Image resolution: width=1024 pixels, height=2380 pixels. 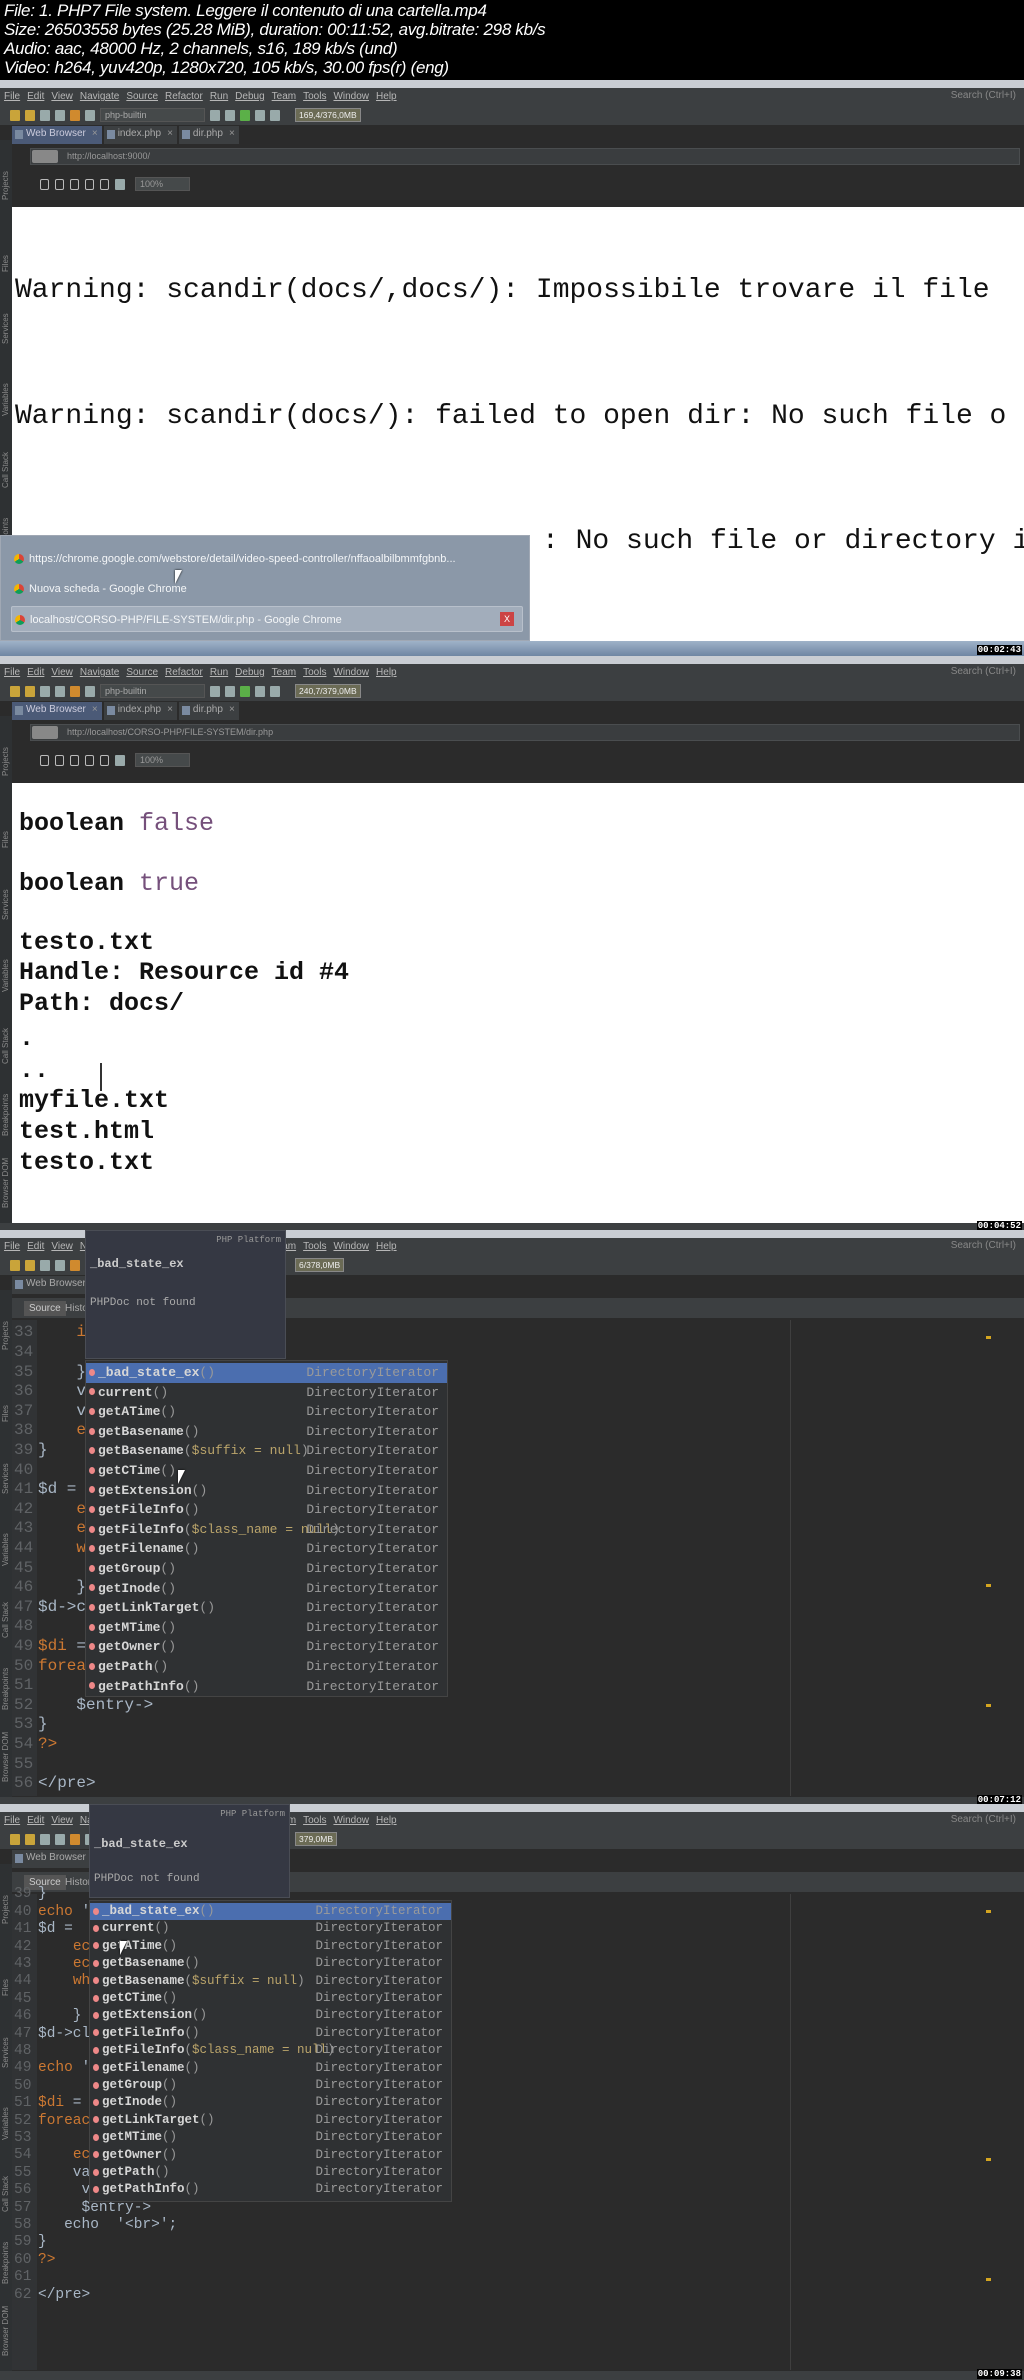 What do you see at coordinates (208, 711) in the screenshot?
I see `tab-dir-php: dir.php ×` at bounding box center [208, 711].